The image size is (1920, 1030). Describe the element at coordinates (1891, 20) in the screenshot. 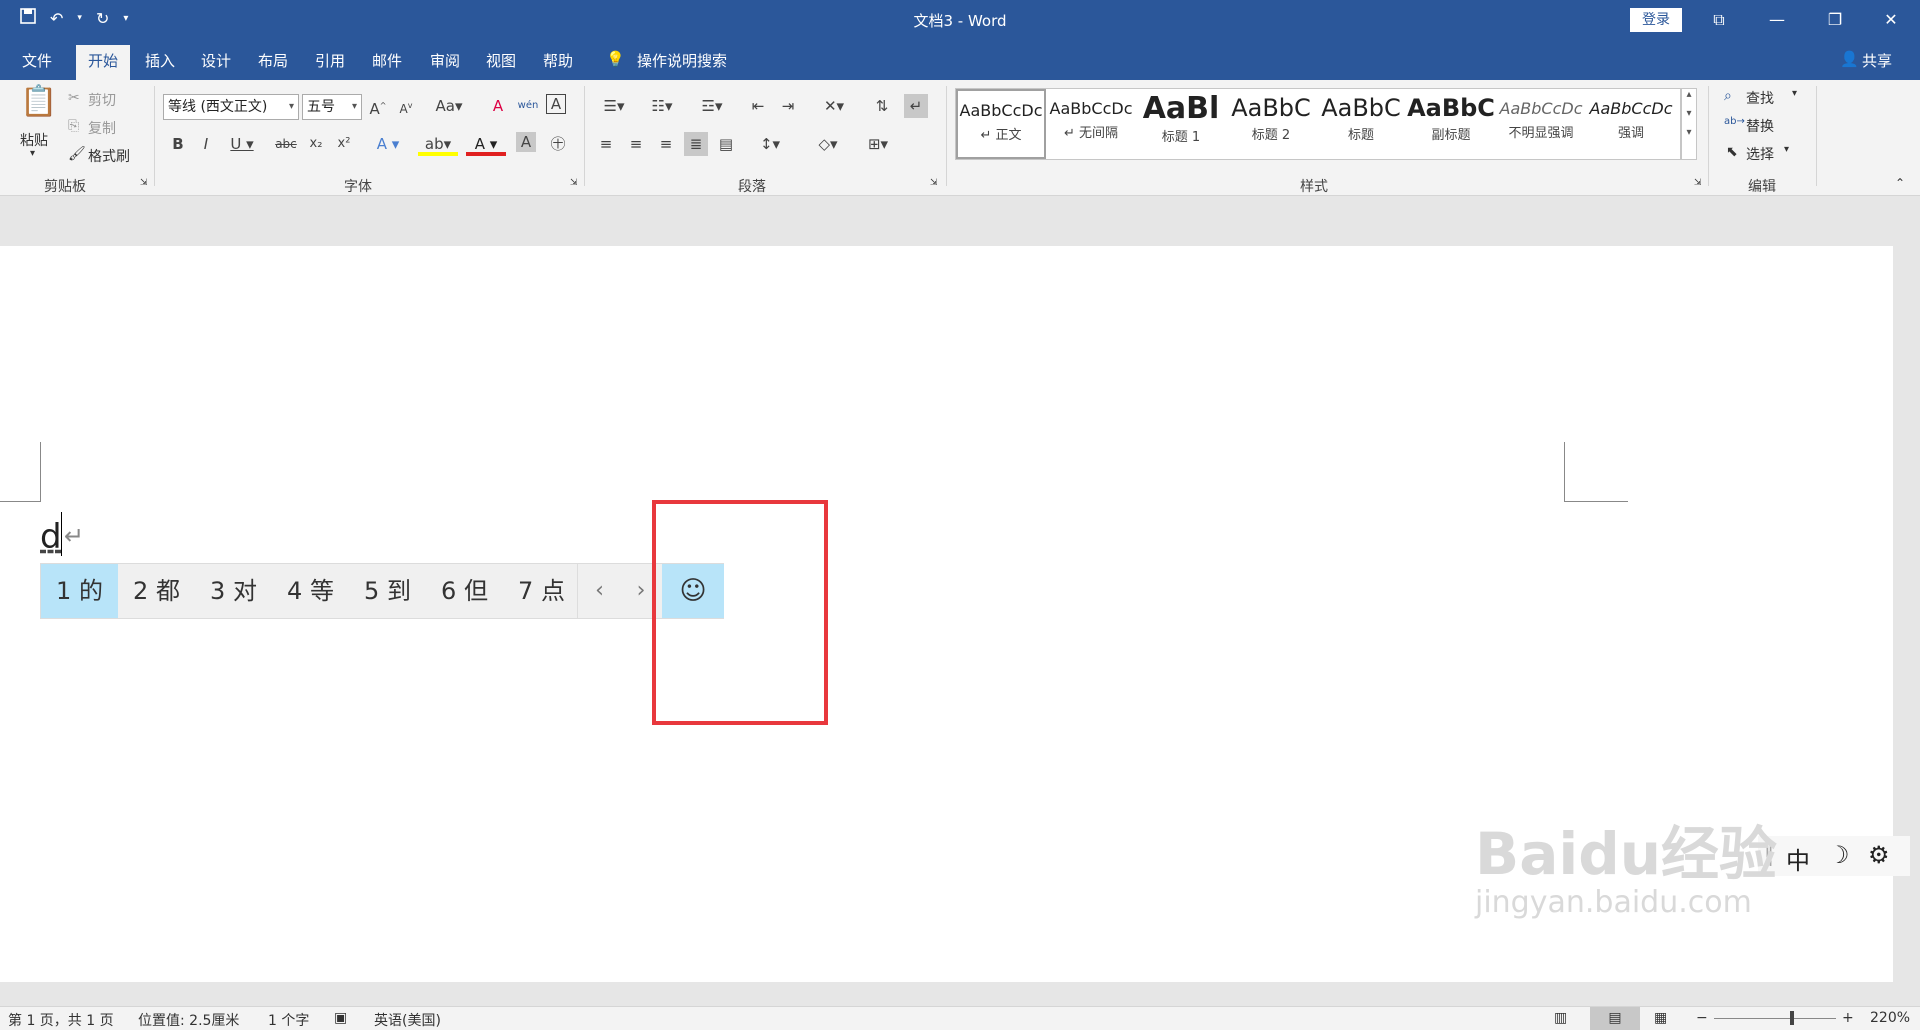

I see `close-icon: ✕` at that location.